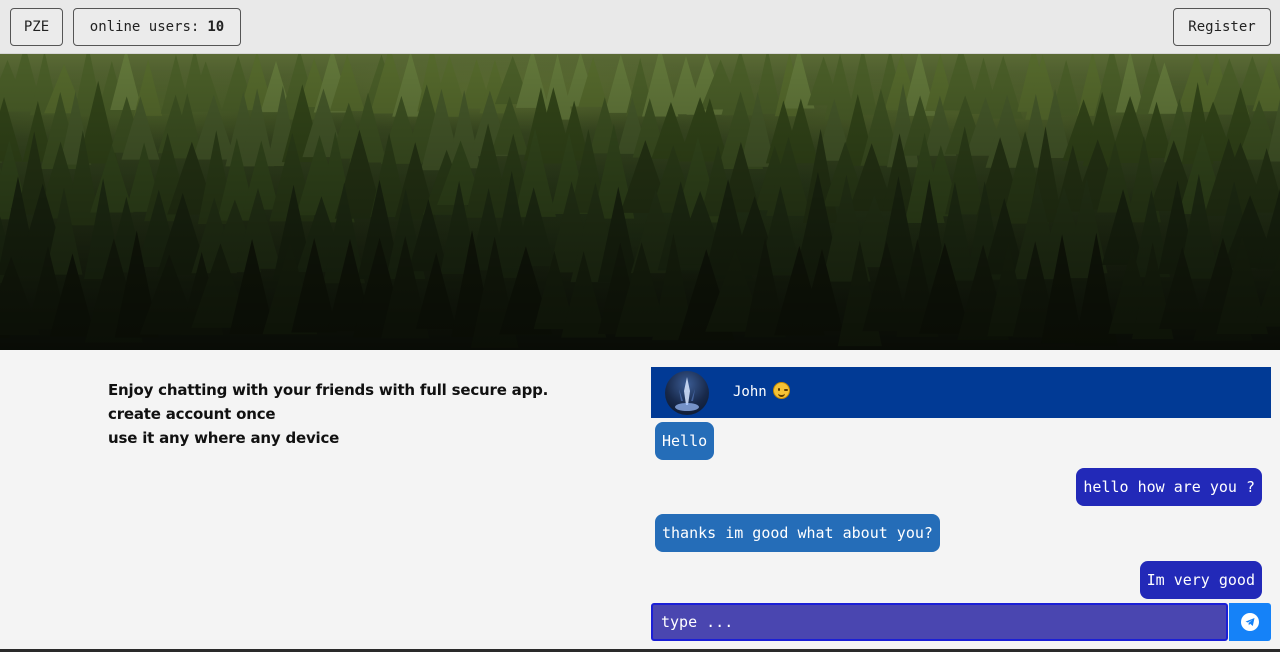 This screenshot has height=652, width=1280. Describe the element at coordinates (750, 392) in the screenshot. I see `contact-name: John` at that location.